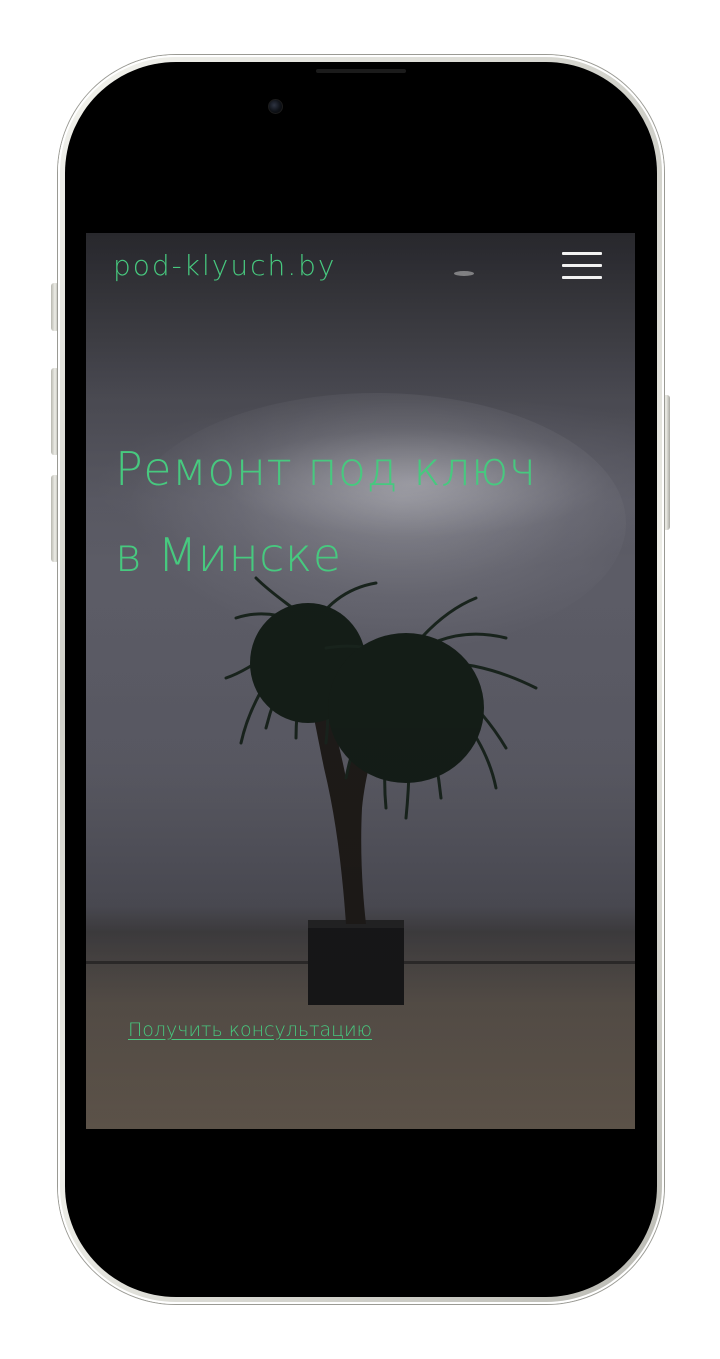 This screenshot has height=1359, width=720. What do you see at coordinates (326, 469) in the screenshot?
I see `hero-title-line-1: Ремонт под ключ` at bounding box center [326, 469].